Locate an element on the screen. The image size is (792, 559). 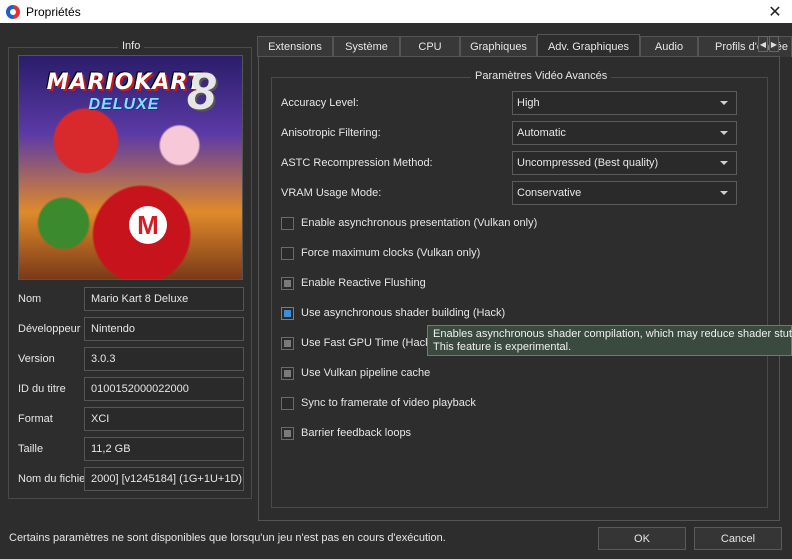
checkbox-vulkan-pipeline-cache: Use Vulkan pipeline cache is located at coordinates (355, 373).